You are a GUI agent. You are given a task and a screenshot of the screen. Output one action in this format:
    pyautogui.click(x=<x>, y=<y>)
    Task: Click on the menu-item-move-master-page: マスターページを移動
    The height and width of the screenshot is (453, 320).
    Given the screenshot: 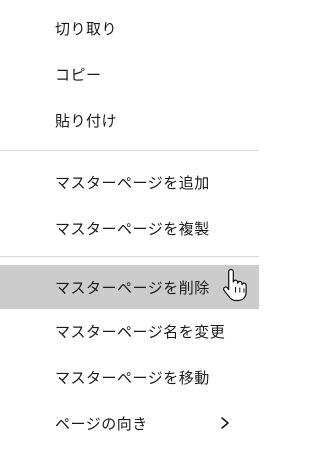 What is the action you would take?
    pyautogui.click(x=129, y=377)
    